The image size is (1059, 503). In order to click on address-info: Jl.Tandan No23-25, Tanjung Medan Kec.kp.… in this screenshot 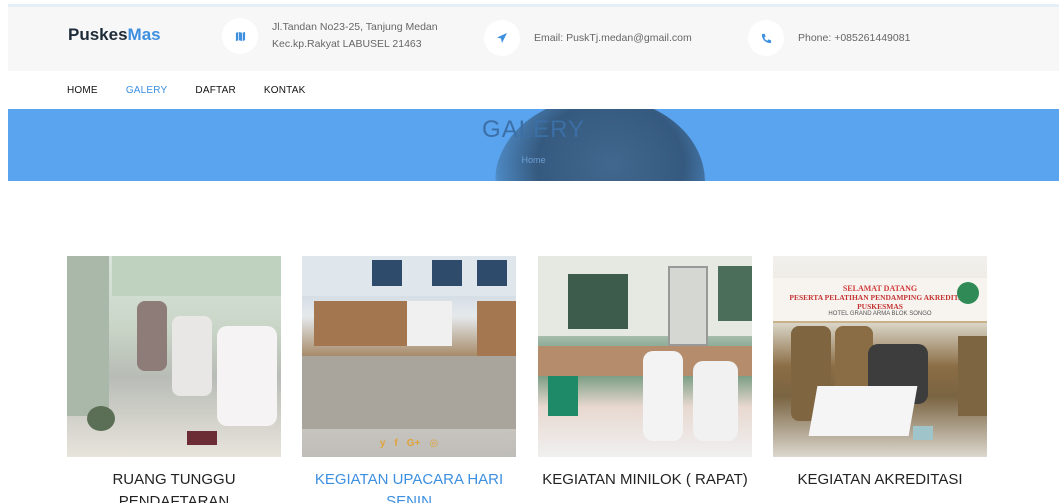, I will do `click(330, 36)`.